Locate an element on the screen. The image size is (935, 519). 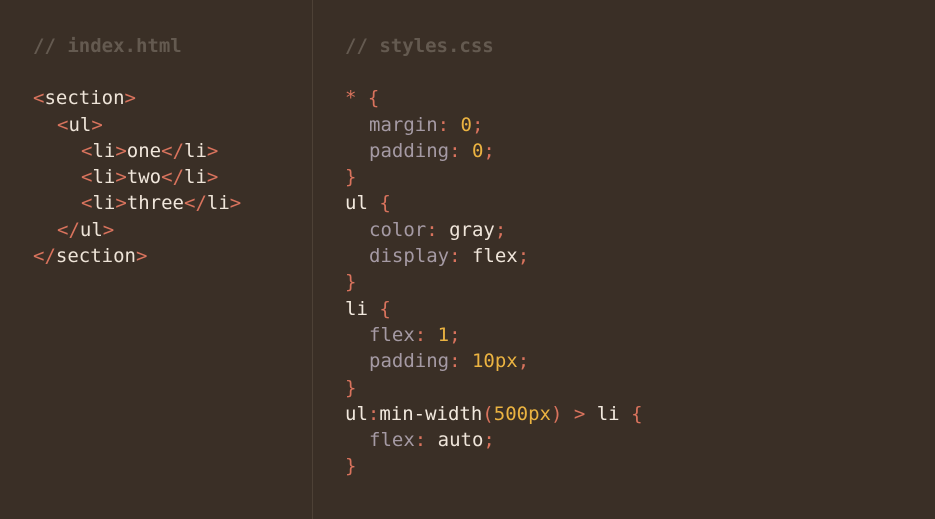
css-rule-selector-line: * { is located at coordinates (640, 98).